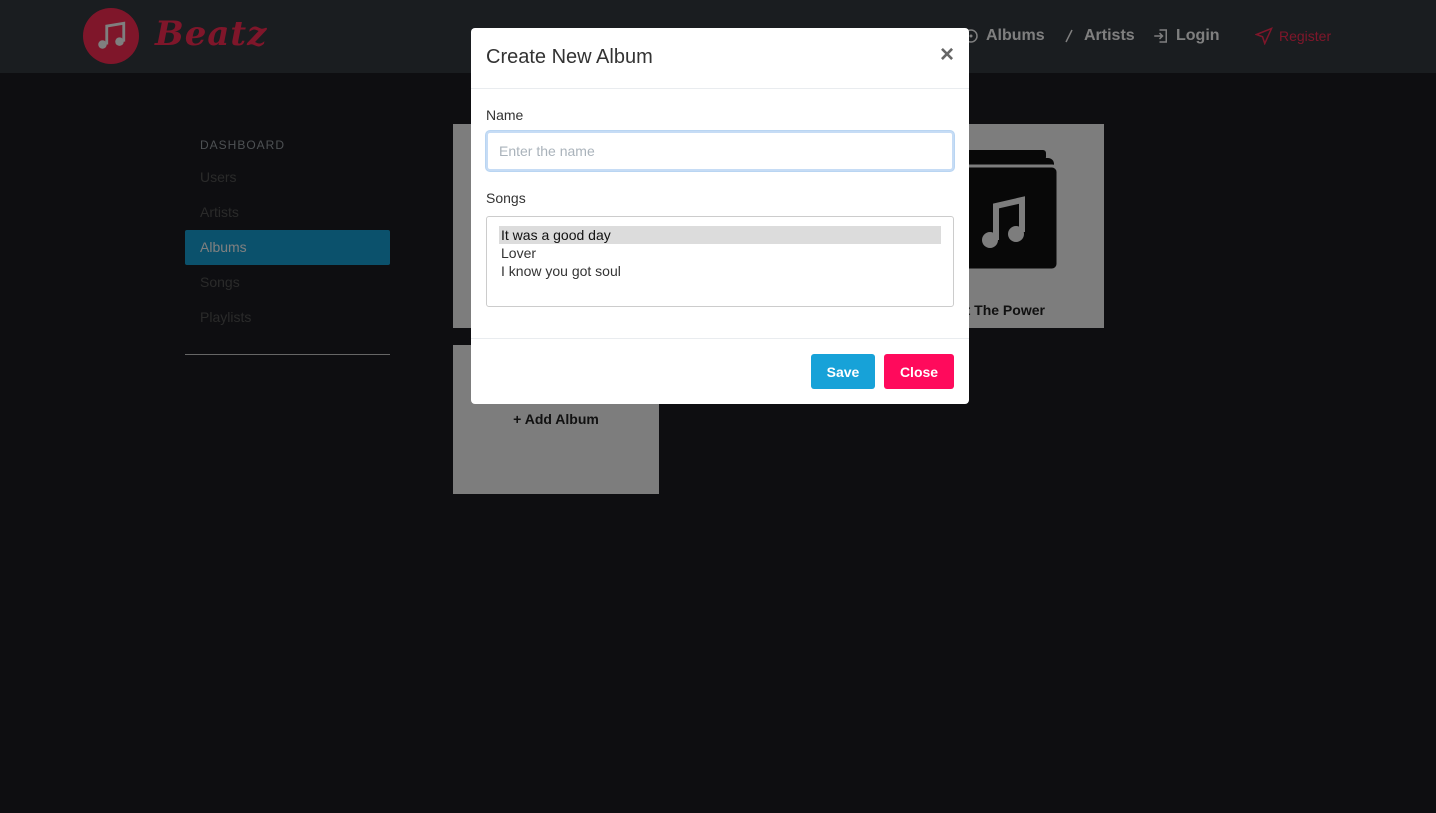  Describe the element at coordinates (720, 253) in the screenshot. I see `song-option: Lover` at that location.